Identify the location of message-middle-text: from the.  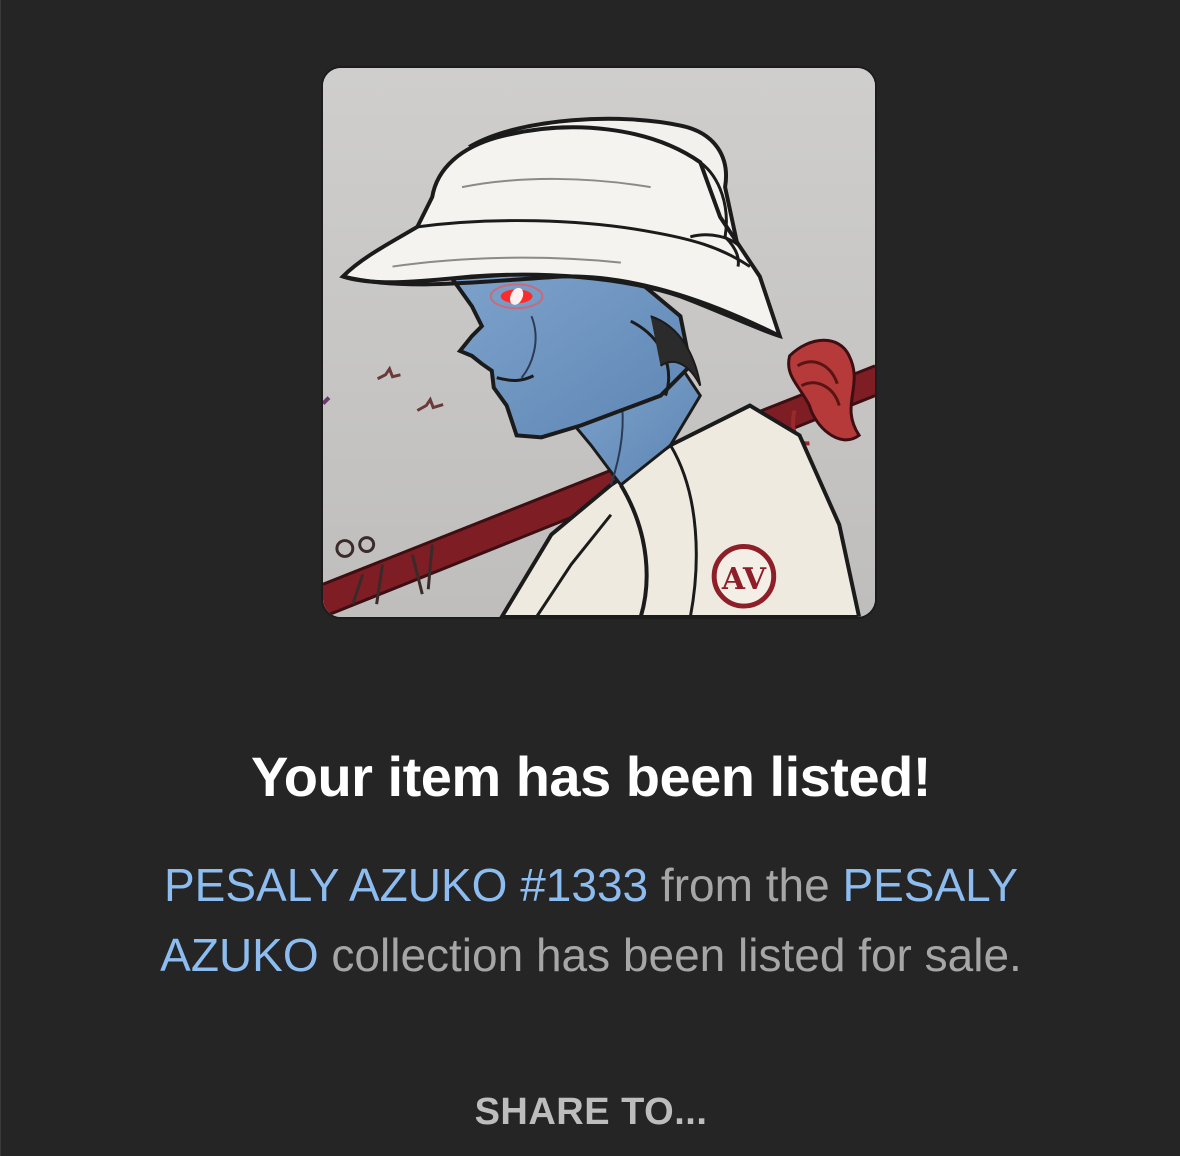
(745, 885).